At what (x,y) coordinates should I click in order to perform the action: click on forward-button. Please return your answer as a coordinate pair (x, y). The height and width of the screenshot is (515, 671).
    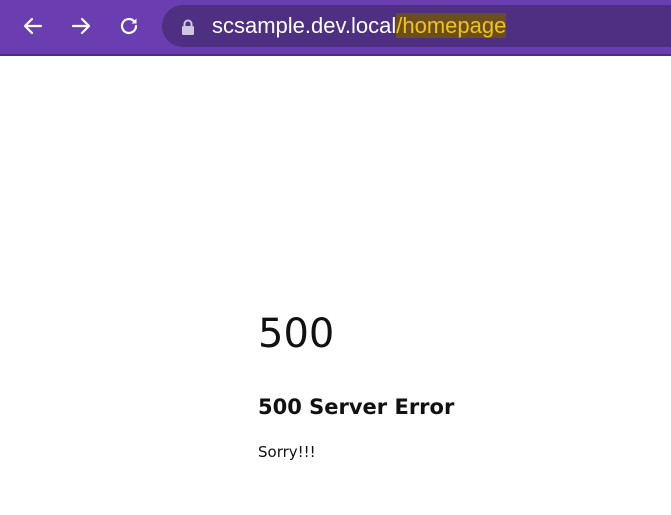
    Looking at the image, I should click on (81, 26).